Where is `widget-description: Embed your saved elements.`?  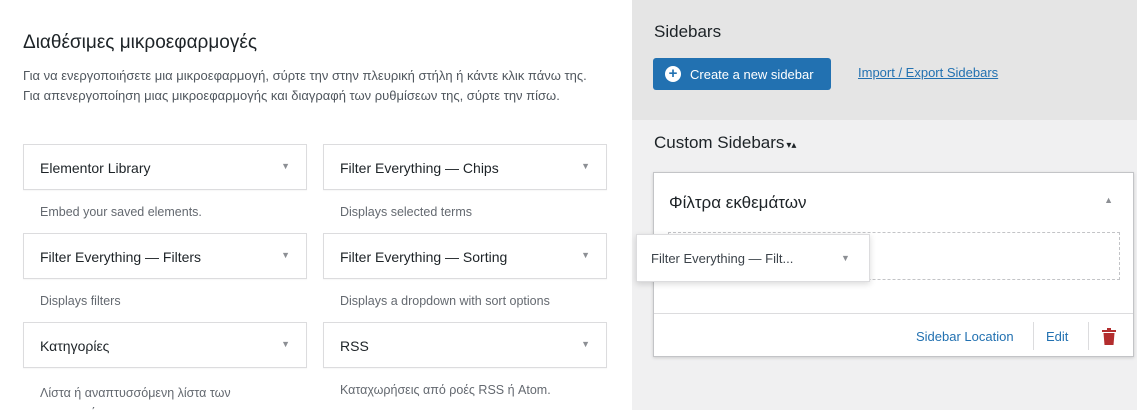 widget-description: Embed your saved elements. is located at coordinates (121, 212).